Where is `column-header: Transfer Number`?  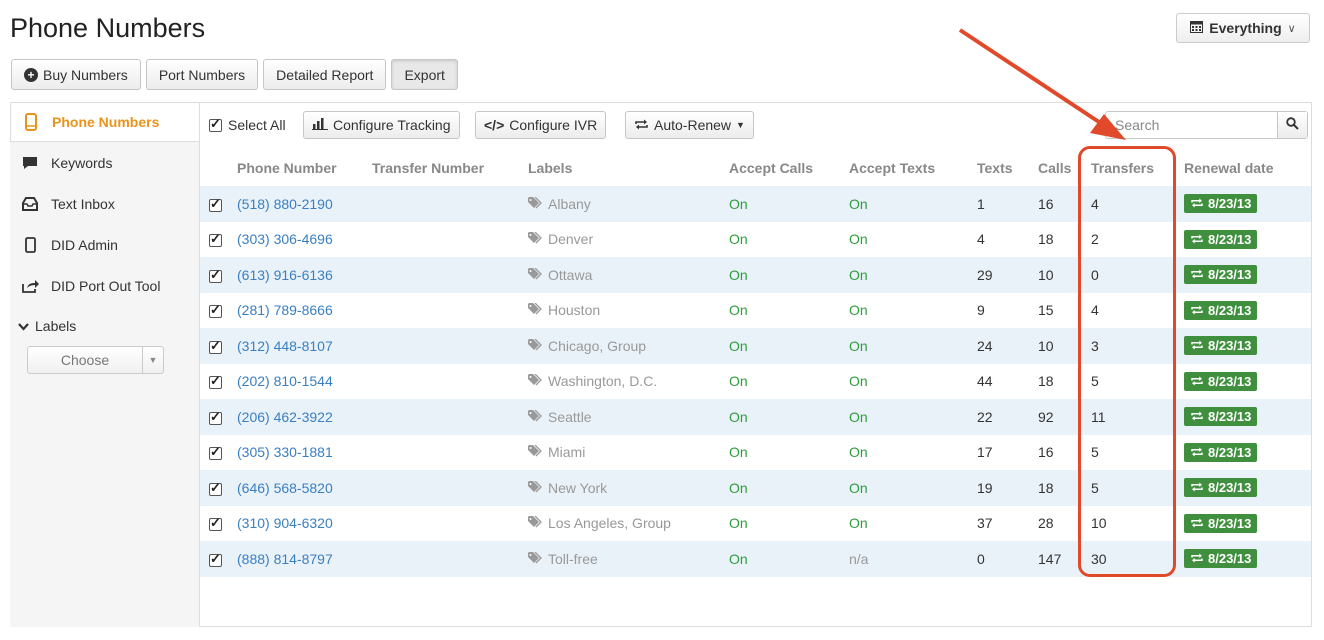
column-header: Transfer Number is located at coordinates (450, 168).